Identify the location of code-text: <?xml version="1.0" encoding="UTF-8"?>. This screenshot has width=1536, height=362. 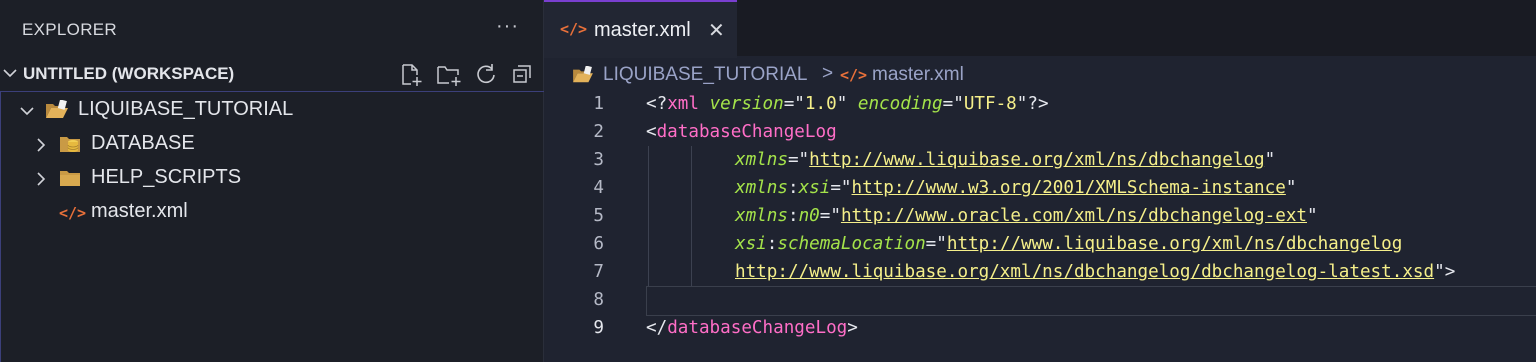
(847, 104).